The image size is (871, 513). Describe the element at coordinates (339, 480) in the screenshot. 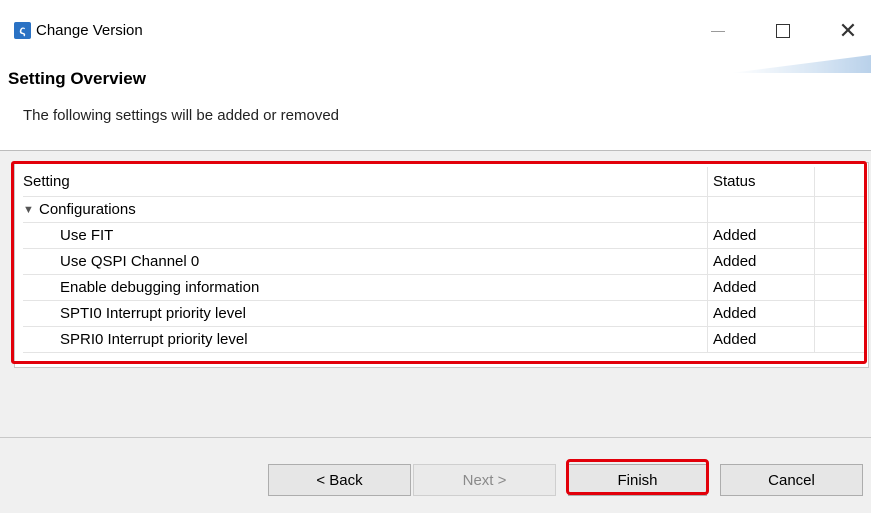

I see `back-button: < Back` at that location.